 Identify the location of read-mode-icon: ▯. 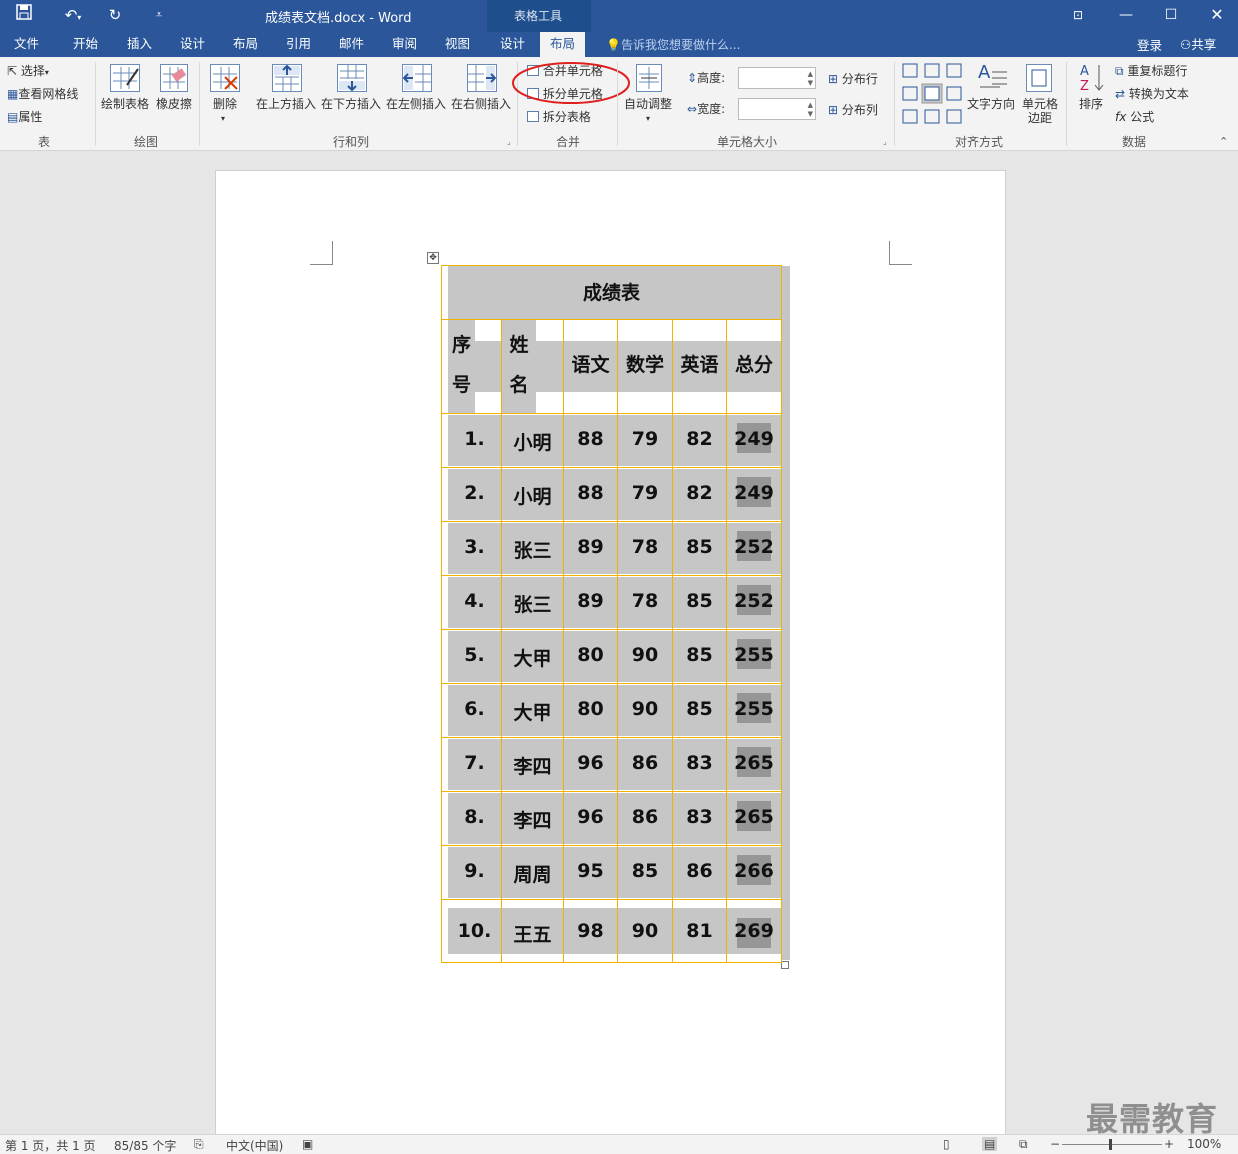
(946, 1144).